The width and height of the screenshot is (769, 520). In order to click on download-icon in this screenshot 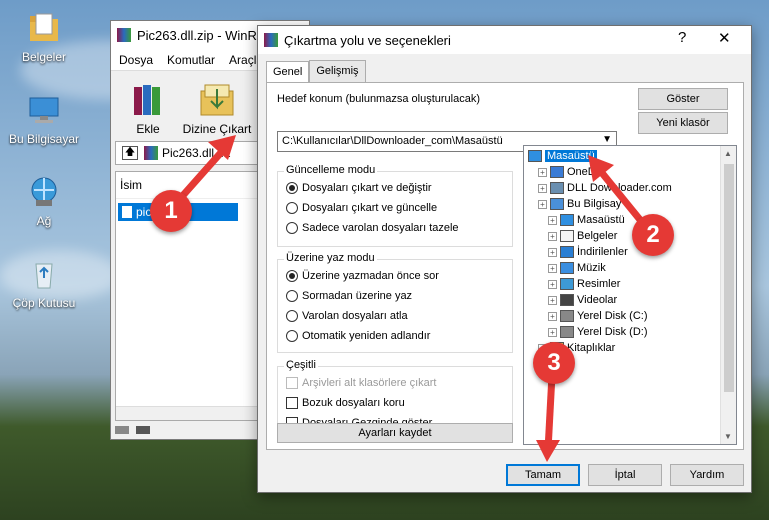, I will do `click(567, 252)`.